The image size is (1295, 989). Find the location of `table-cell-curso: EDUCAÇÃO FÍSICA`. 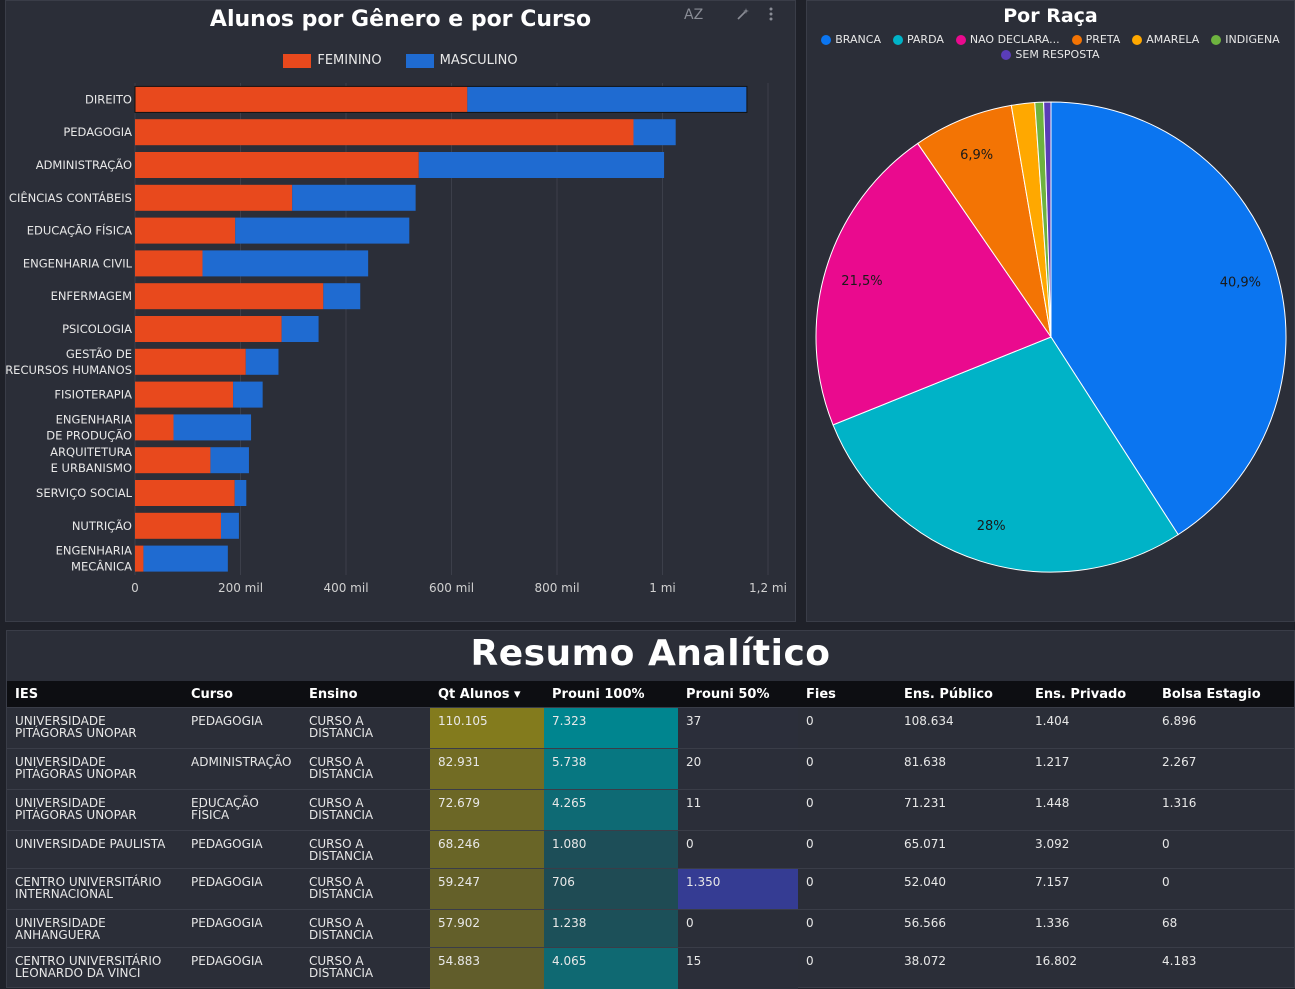

table-cell-curso: EDUCAÇÃO FÍSICA is located at coordinates (242, 810).